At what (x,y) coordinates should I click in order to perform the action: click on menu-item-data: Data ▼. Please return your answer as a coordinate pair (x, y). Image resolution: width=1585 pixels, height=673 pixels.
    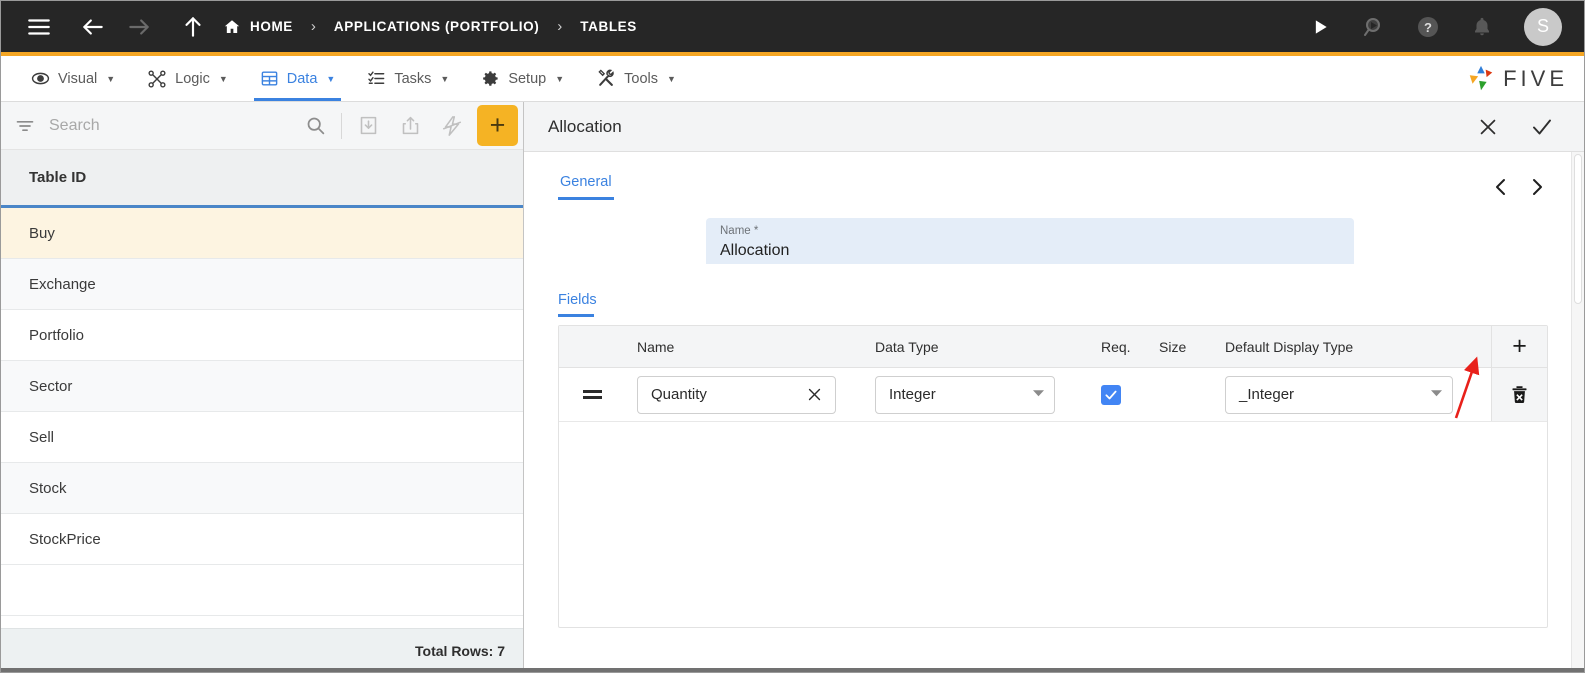
    Looking at the image, I should click on (298, 78).